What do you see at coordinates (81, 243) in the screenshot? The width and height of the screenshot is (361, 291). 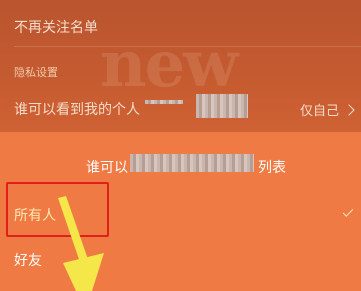 I see `arrow-annotation` at bounding box center [81, 243].